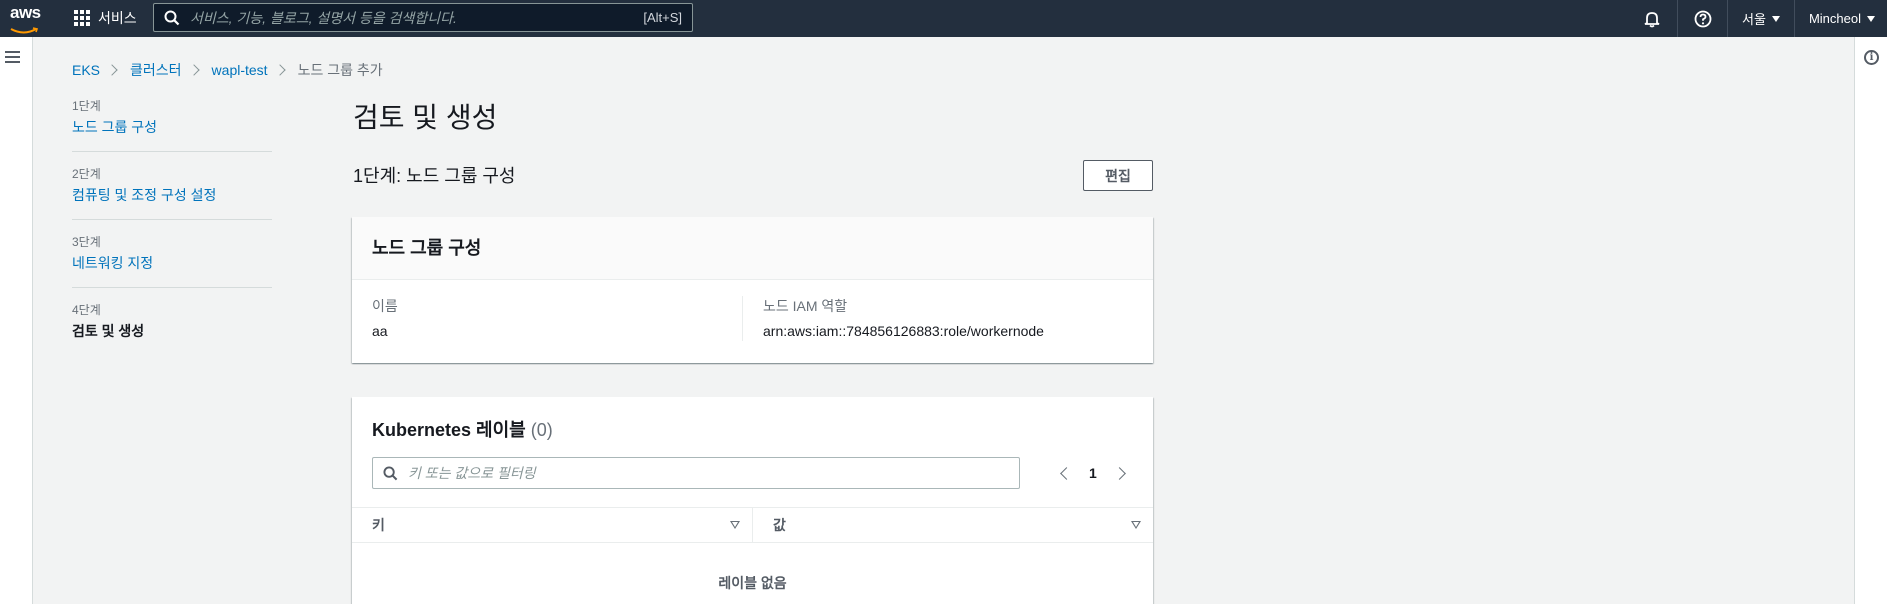 This screenshot has height=604, width=1887. I want to click on global-search-input: 서비스, 기능, 블로그, 설명서 등을 검색합니다. [Alt+S], so click(423, 17).